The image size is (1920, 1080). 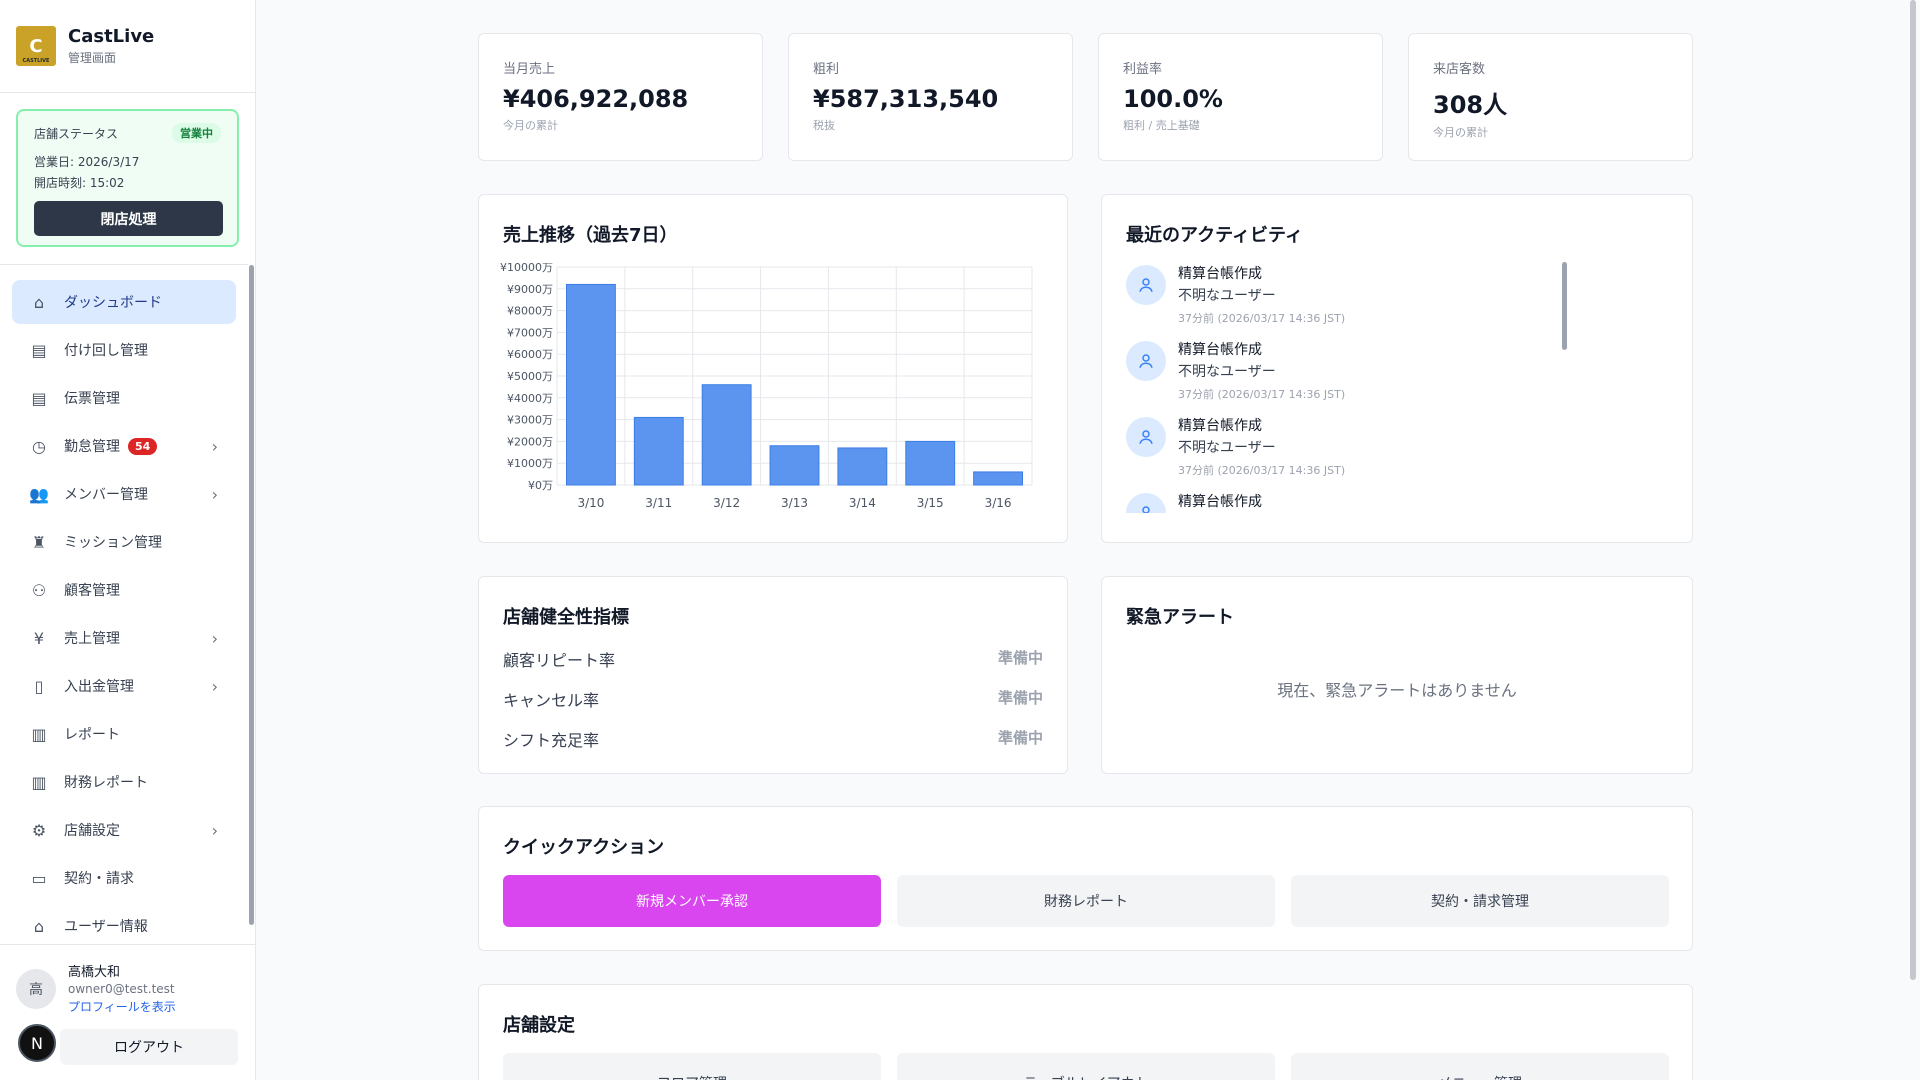 What do you see at coordinates (128, 218) in the screenshot?
I see `close-store-button: 閉店処理` at bounding box center [128, 218].